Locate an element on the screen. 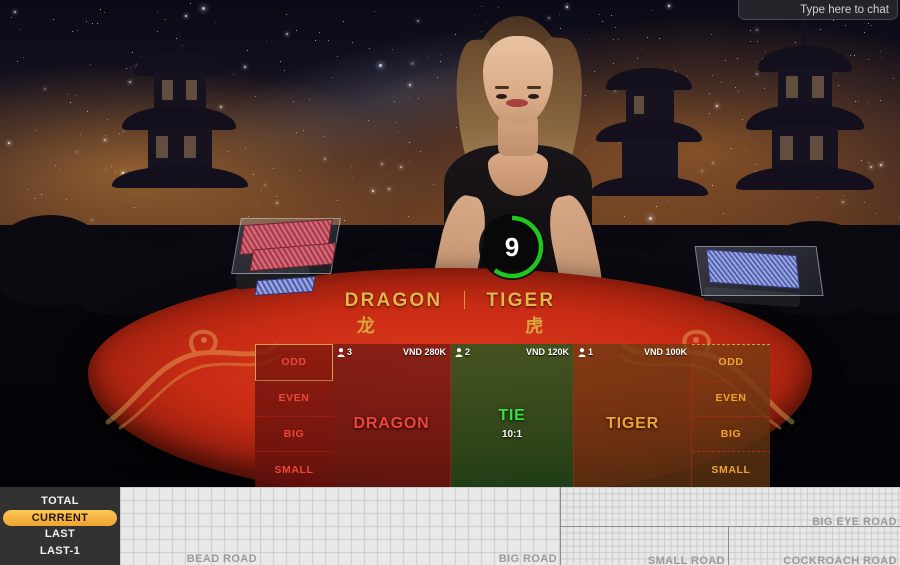 This screenshot has height=565, width=900. bet-spot-tiger: 1 VND 100K TIGER is located at coordinates (633, 415).